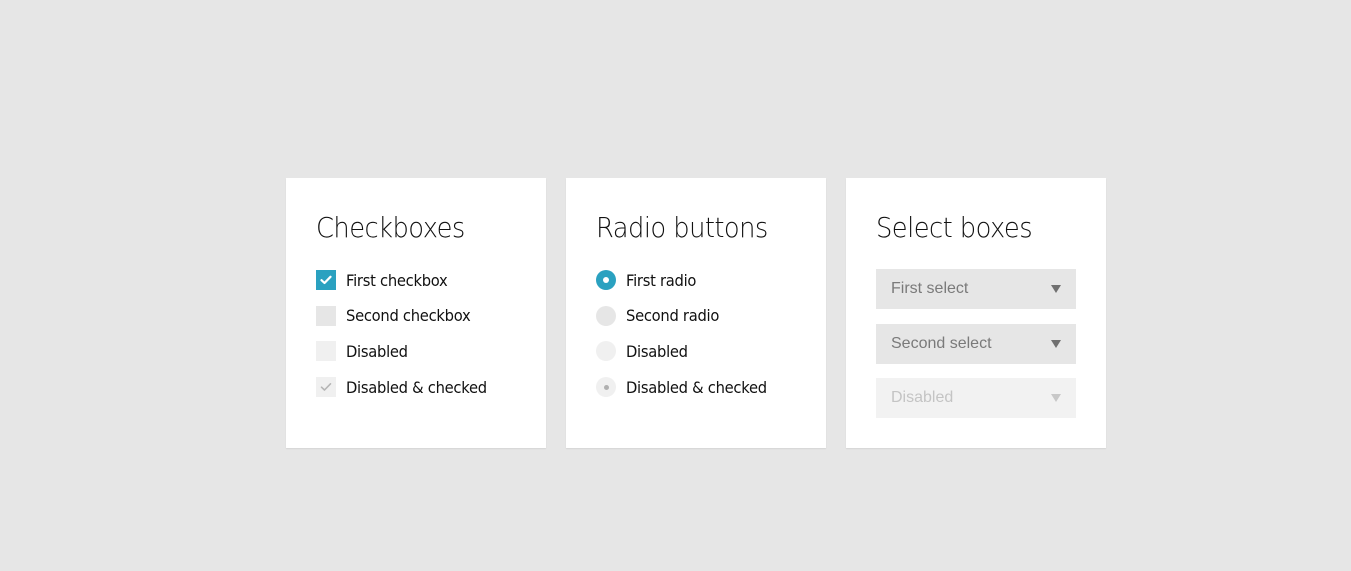 The width and height of the screenshot is (1351, 571). I want to click on radio-buttons-title: Radio buttons, so click(682, 227).